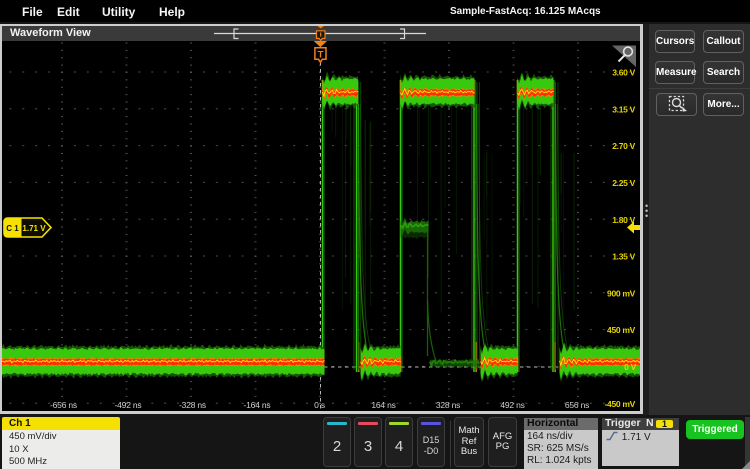 The image size is (750, 469). What do you see at coordinates (630, 367) in the screenshot?
I see `svg-text: 0 V` at bounding box center [630, 367].